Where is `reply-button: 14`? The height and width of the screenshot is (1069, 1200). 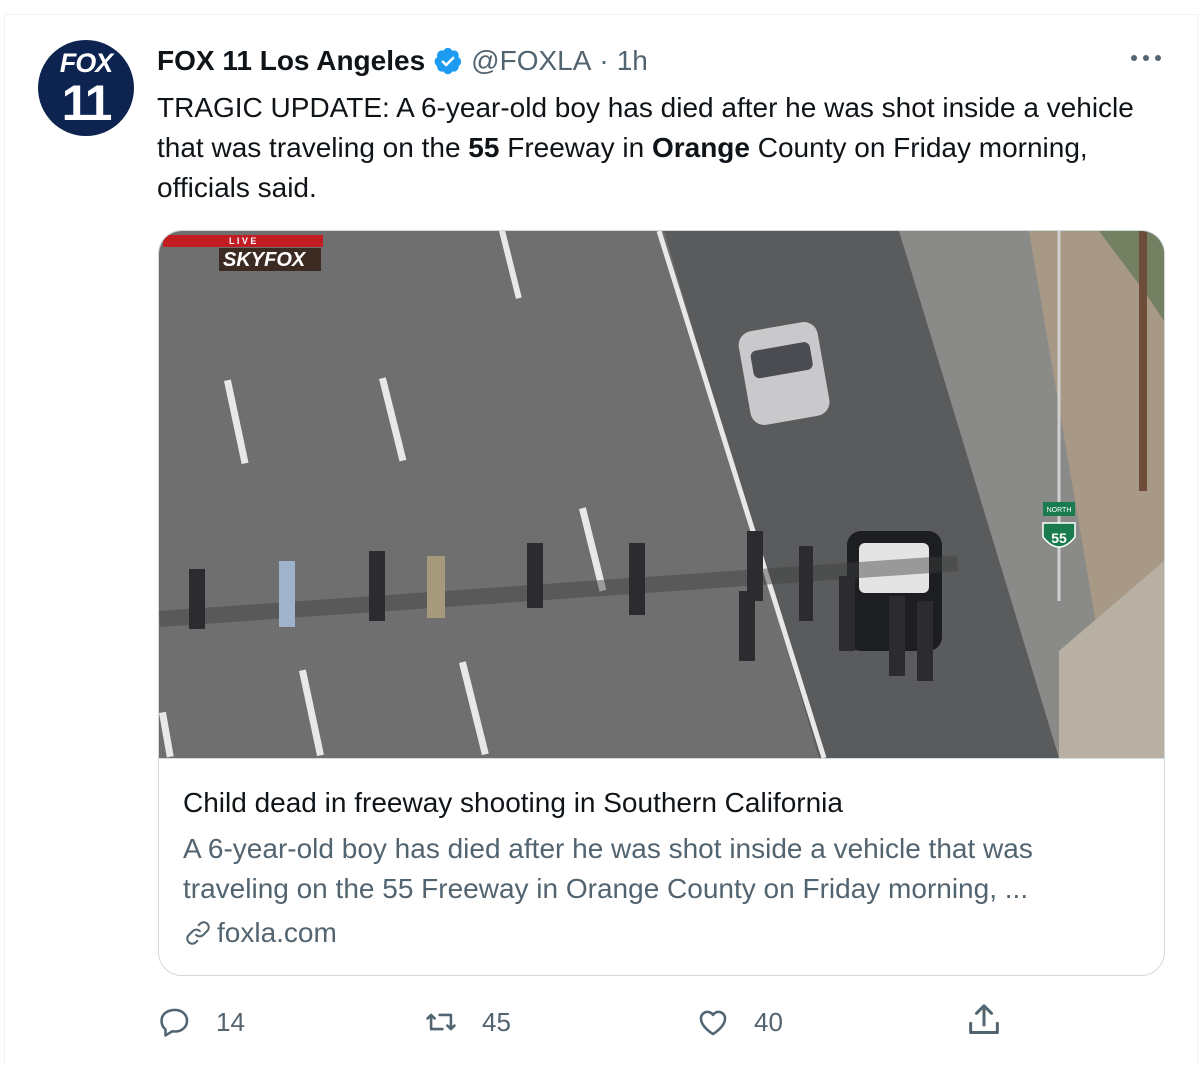
reply-button: 14 is located at coordinates (201, 1022).